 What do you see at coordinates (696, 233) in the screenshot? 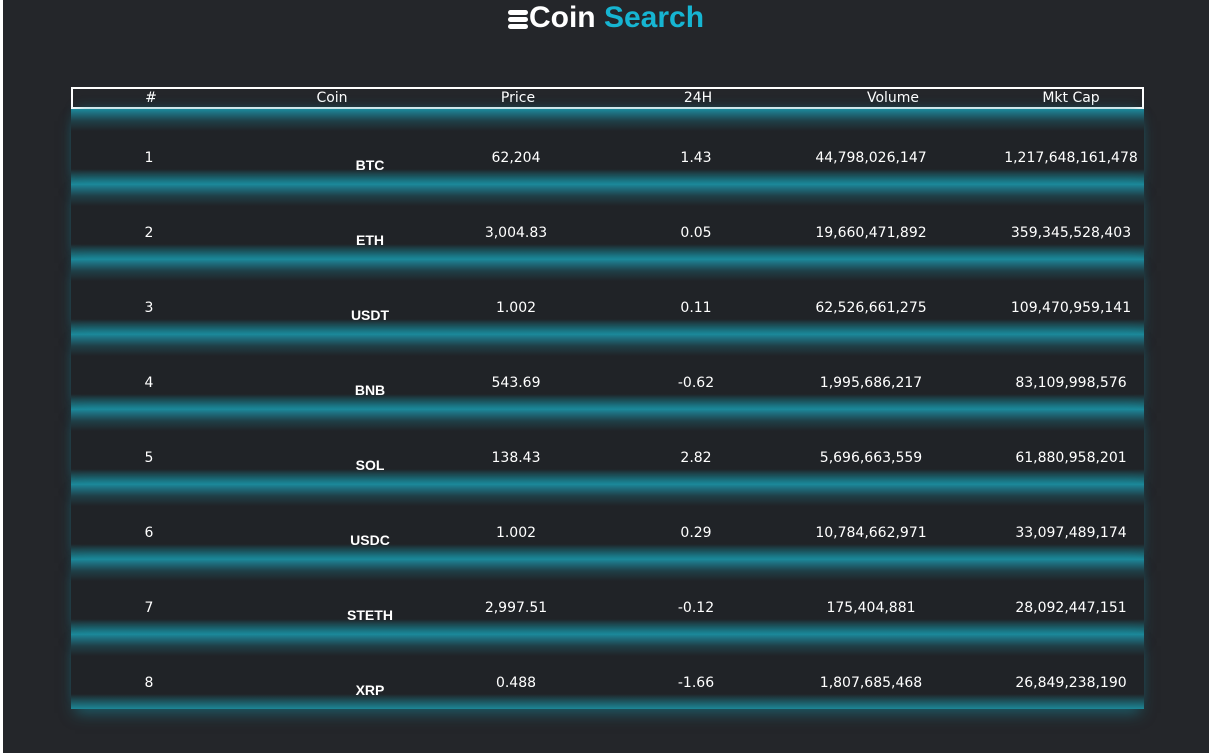
I see `row-24h-change: 0.05` at bounding box center [696, 233].